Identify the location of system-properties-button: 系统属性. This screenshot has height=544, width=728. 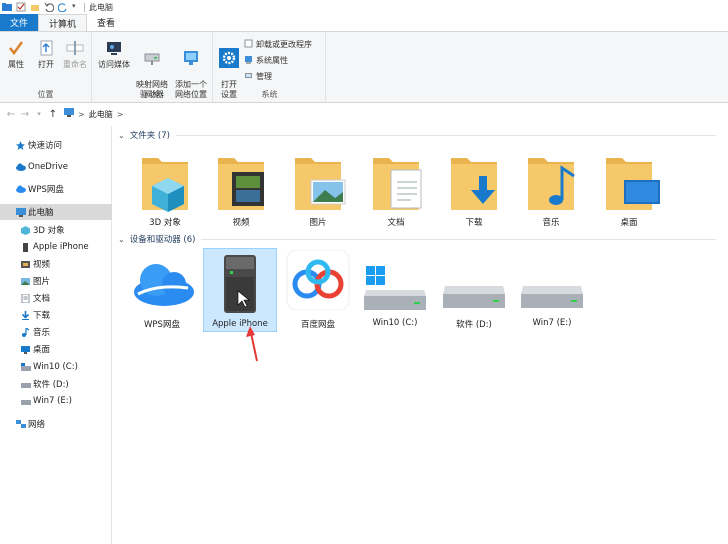
(266, 60).